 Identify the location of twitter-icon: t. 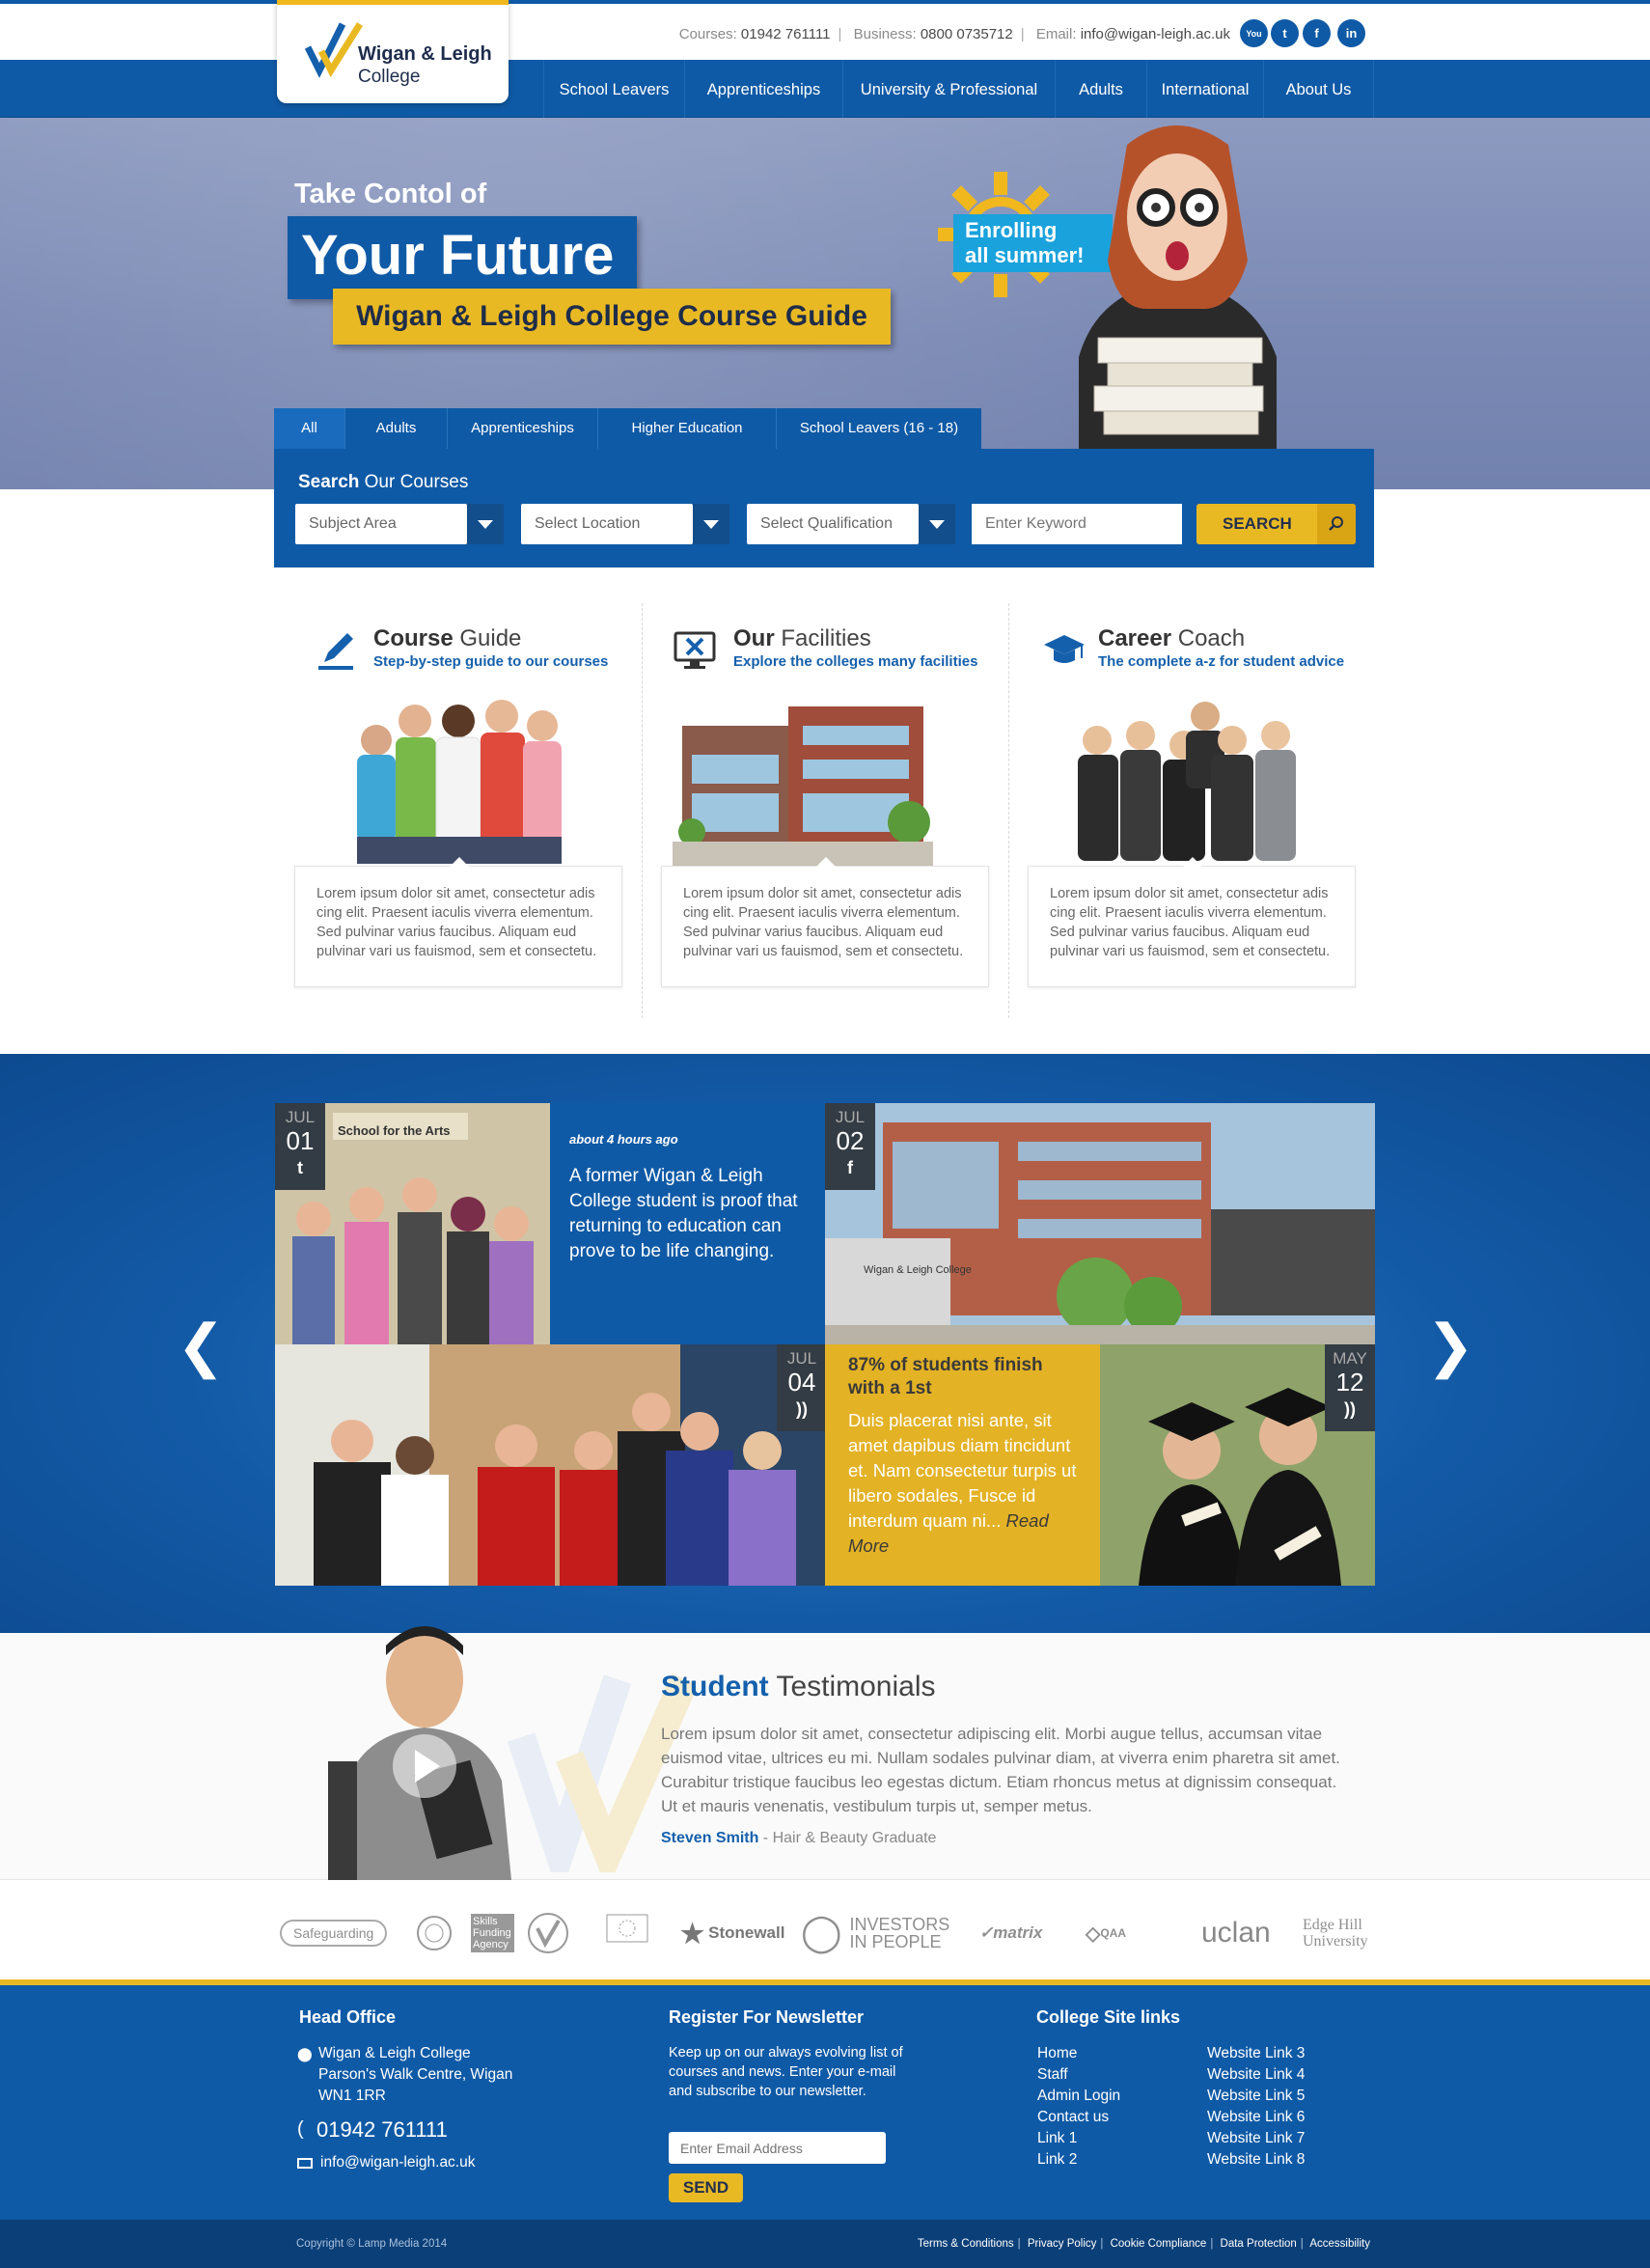
(1285, 33).